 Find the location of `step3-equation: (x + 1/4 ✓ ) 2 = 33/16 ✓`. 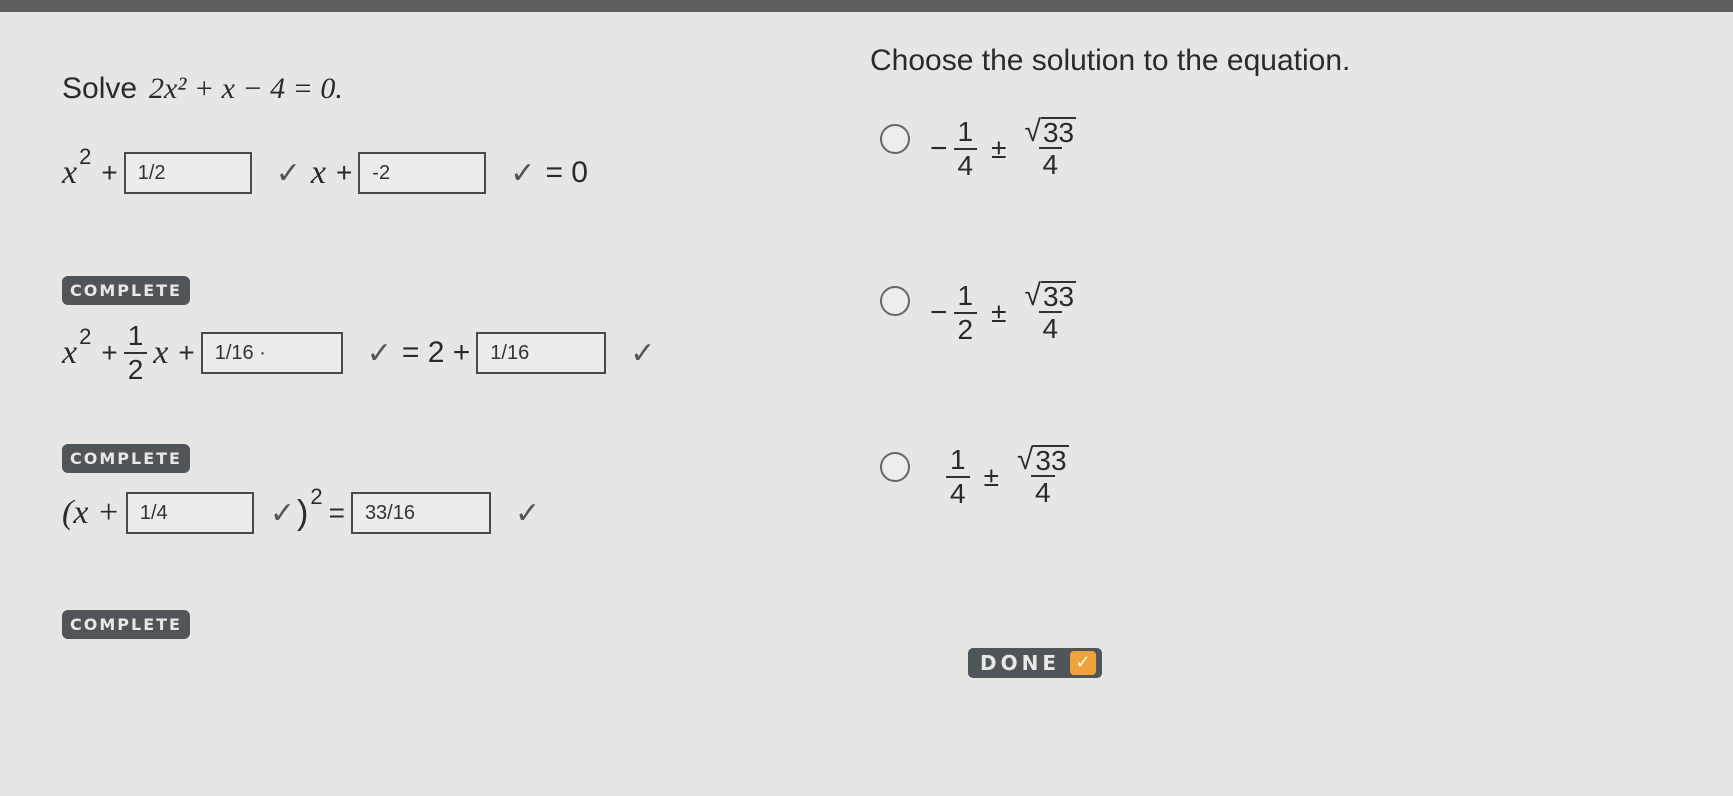

step3-equation: (x + 1/4 ✓ ) 2 = 33/16 ✓ is located at coordinates (306, 509).